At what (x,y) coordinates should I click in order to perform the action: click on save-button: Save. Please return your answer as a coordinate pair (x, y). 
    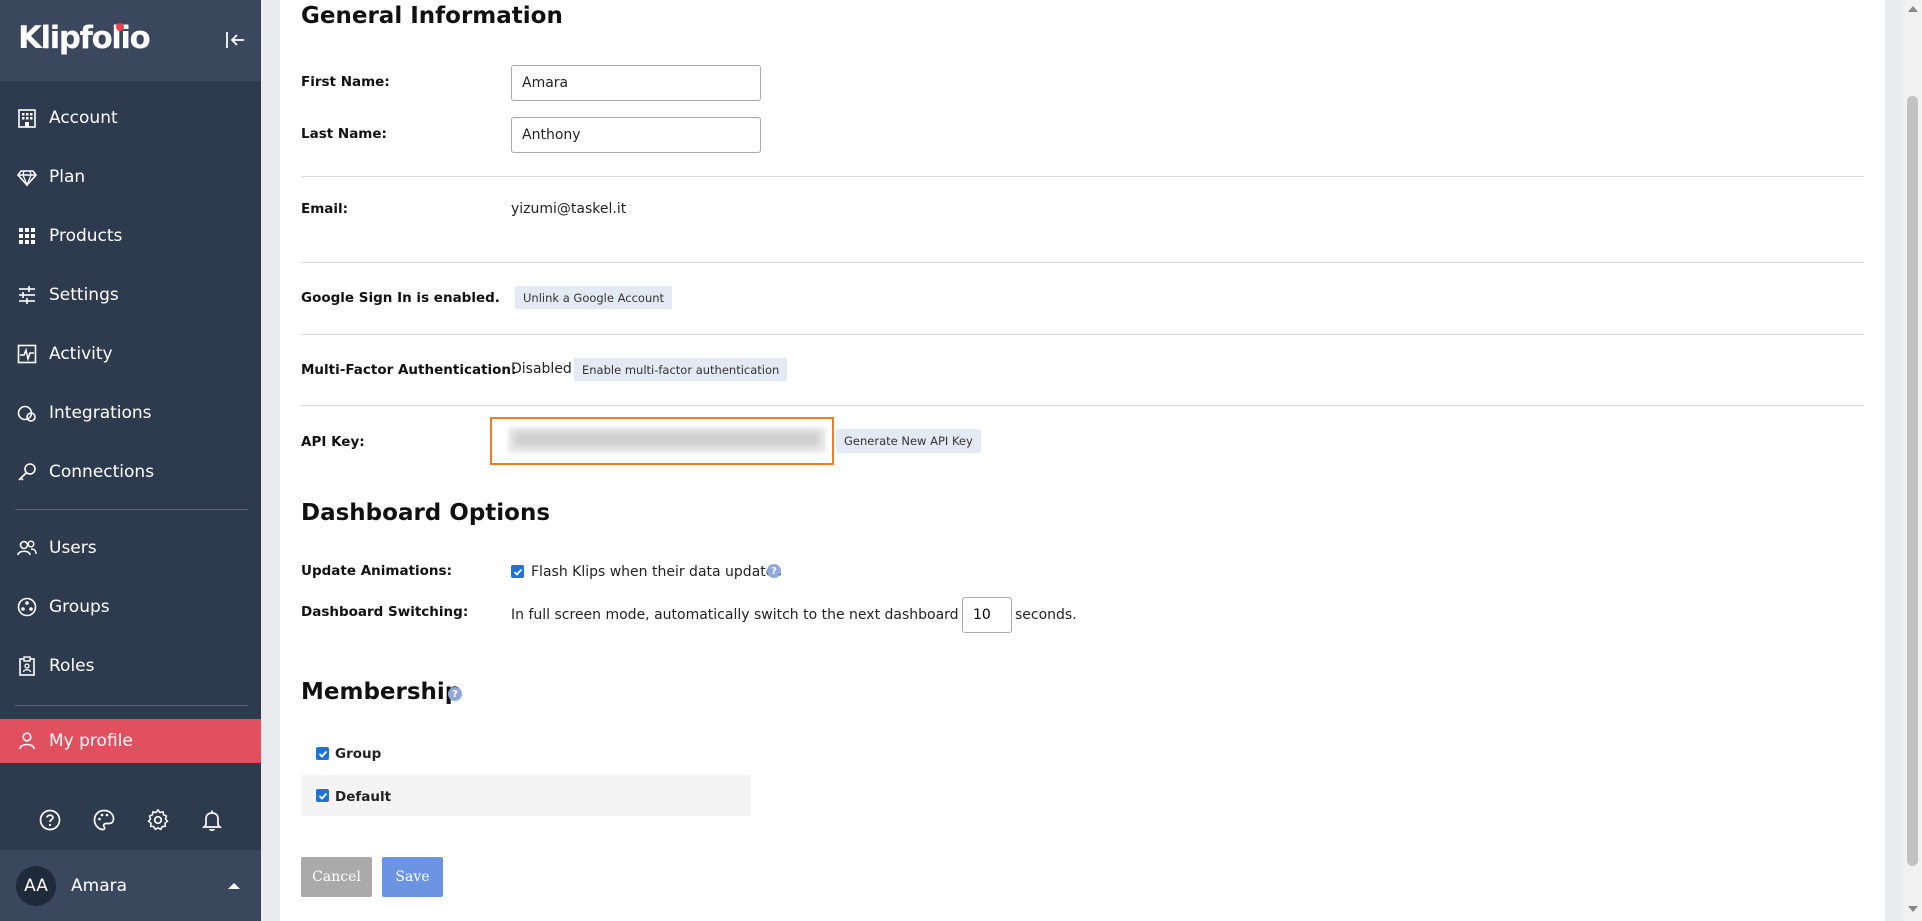
    Looking at the image, I should click on (412, 877).